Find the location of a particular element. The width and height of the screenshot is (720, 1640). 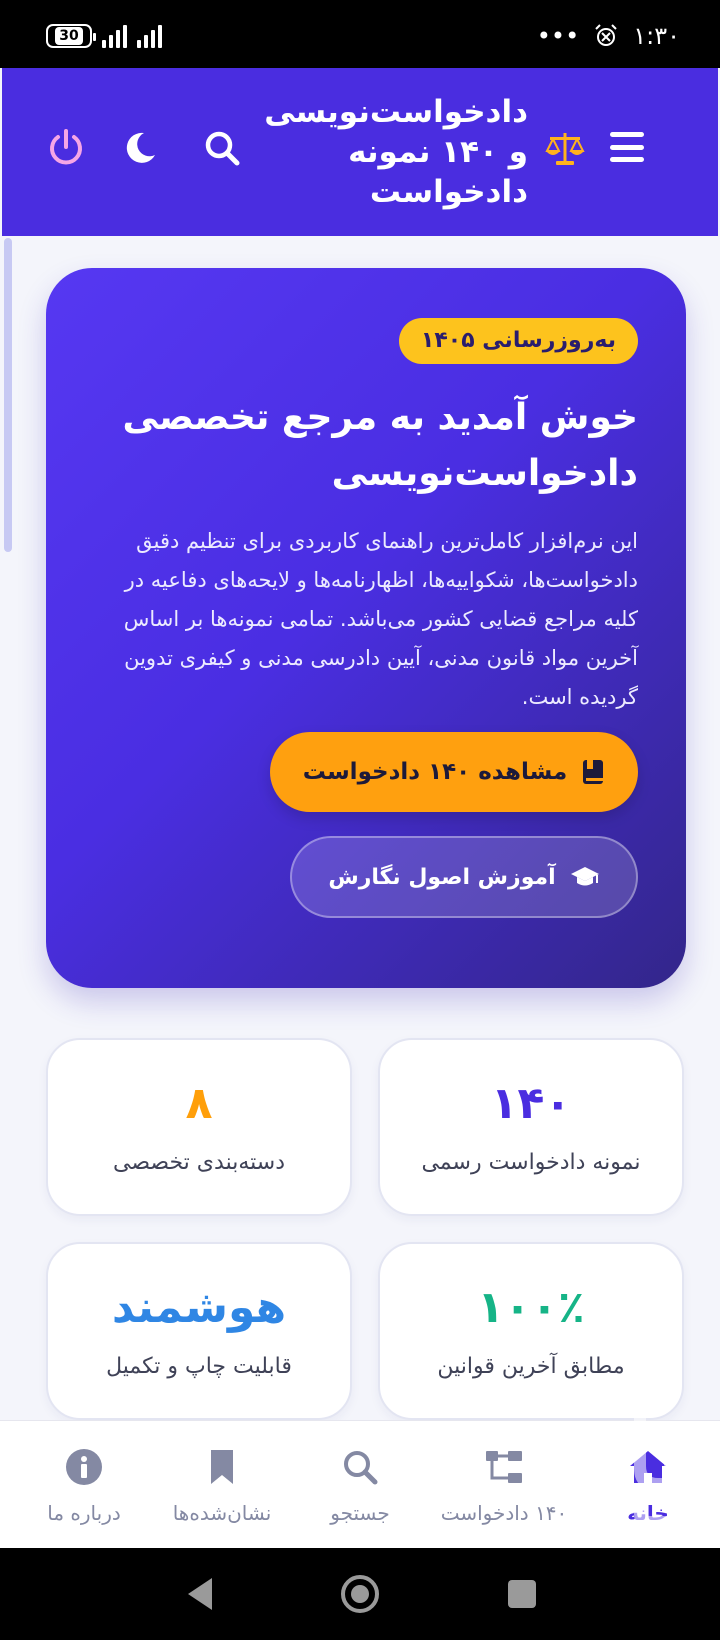

stat-card-categories: ۸ دسته‌بندی تخصصی is located at coordinates (199, 1127).